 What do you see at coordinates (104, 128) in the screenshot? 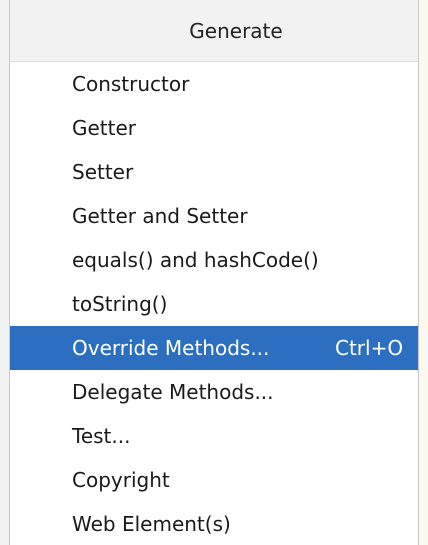
I see `menu-item-label: Getter` at bounding box center [104, 128].